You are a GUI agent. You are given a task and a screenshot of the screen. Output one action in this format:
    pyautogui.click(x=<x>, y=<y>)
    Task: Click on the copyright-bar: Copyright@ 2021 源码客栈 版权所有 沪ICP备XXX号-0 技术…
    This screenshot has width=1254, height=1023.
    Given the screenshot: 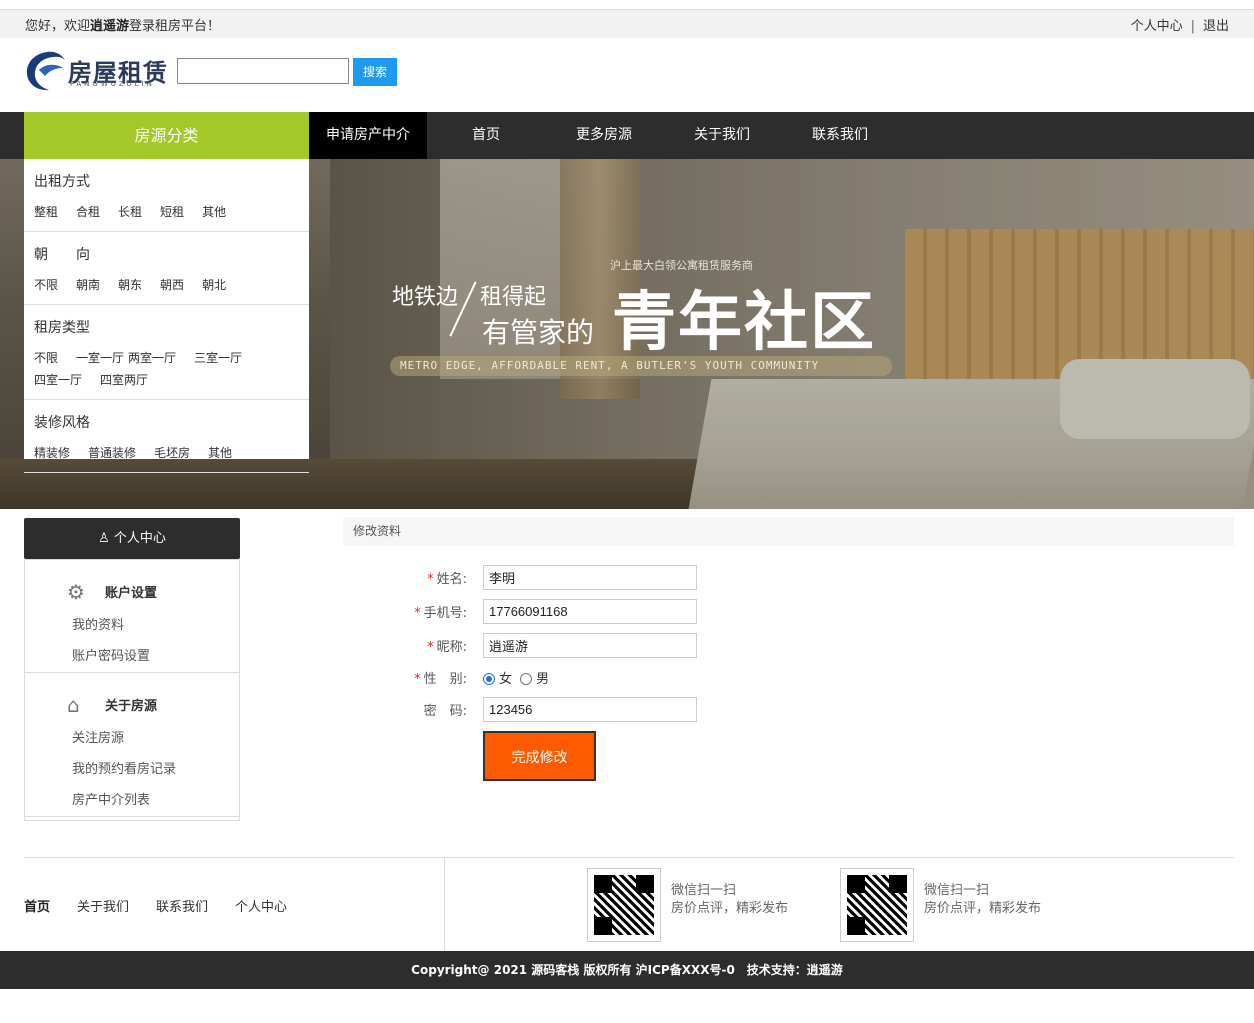 What is the action you would take?
    pyautogui.click(x=627, y=970)
    